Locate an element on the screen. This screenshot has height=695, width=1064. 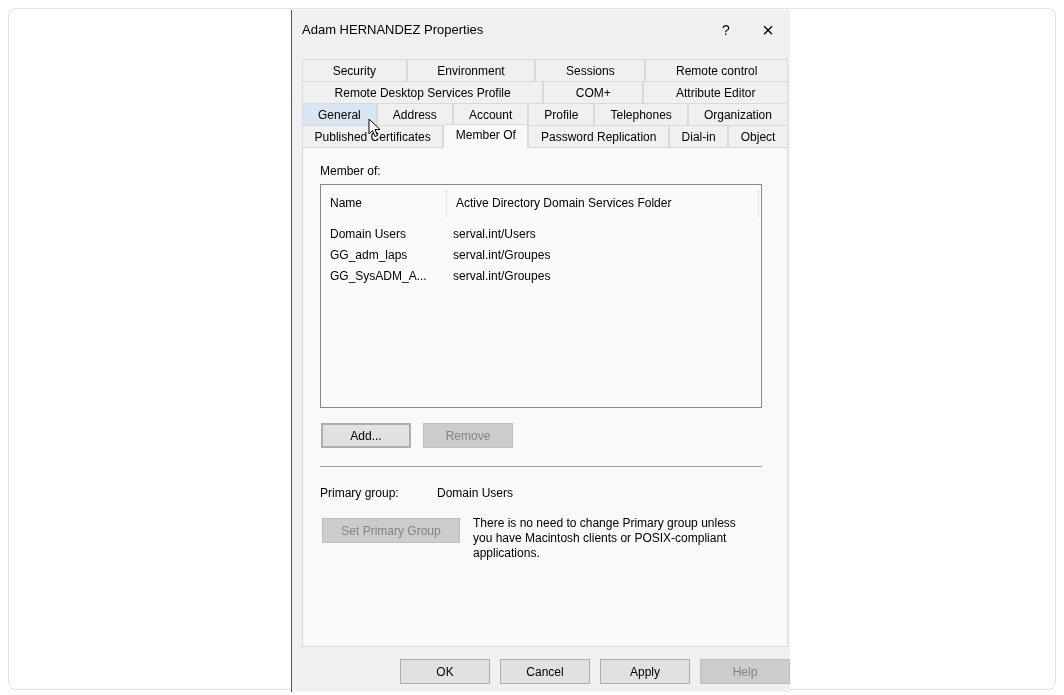
tab: Account is located at coordinates (490, 114).